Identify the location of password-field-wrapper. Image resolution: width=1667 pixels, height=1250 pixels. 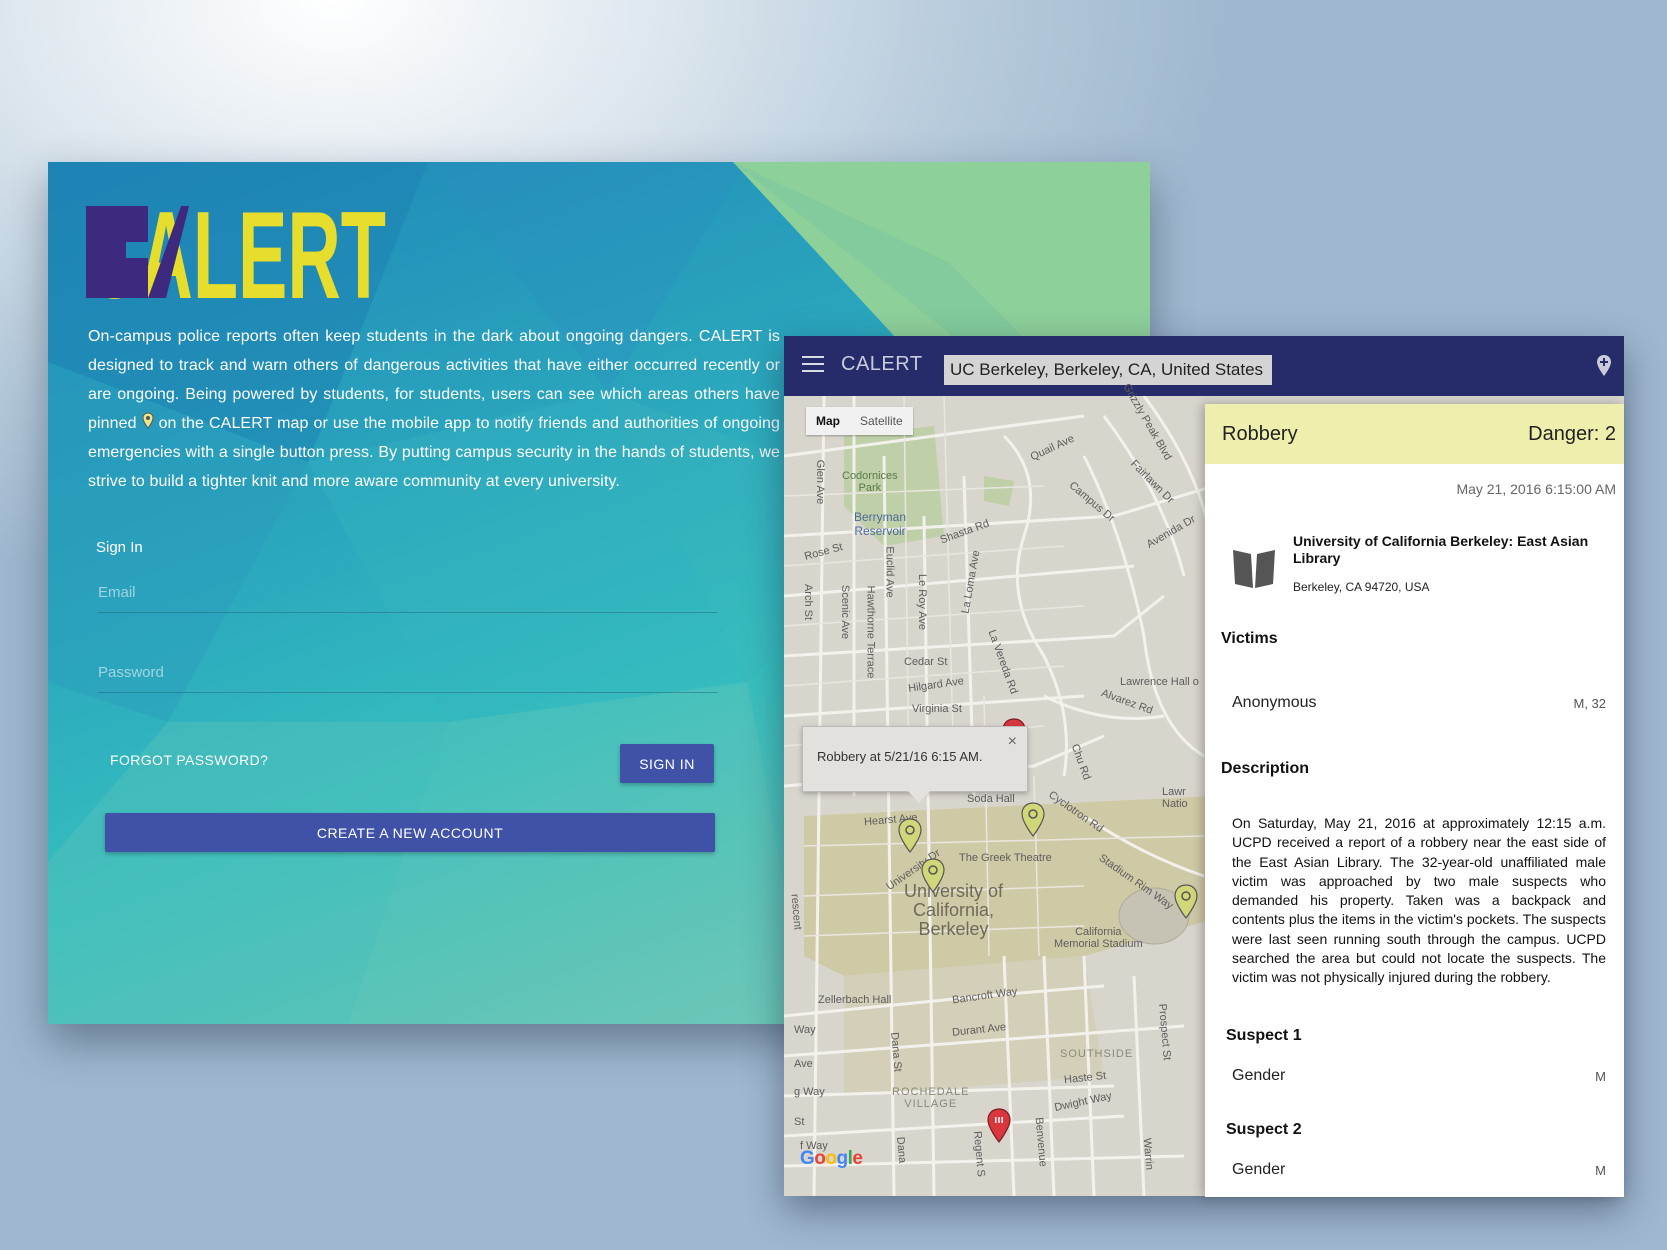
(408, 672).